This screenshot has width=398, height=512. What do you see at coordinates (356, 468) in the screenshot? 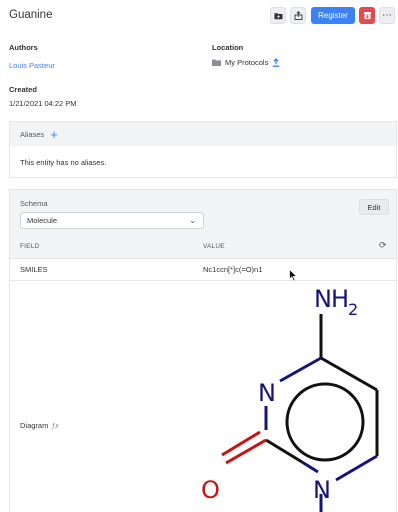
I see `bond-c6-n1` at bounding box center [356, 468].